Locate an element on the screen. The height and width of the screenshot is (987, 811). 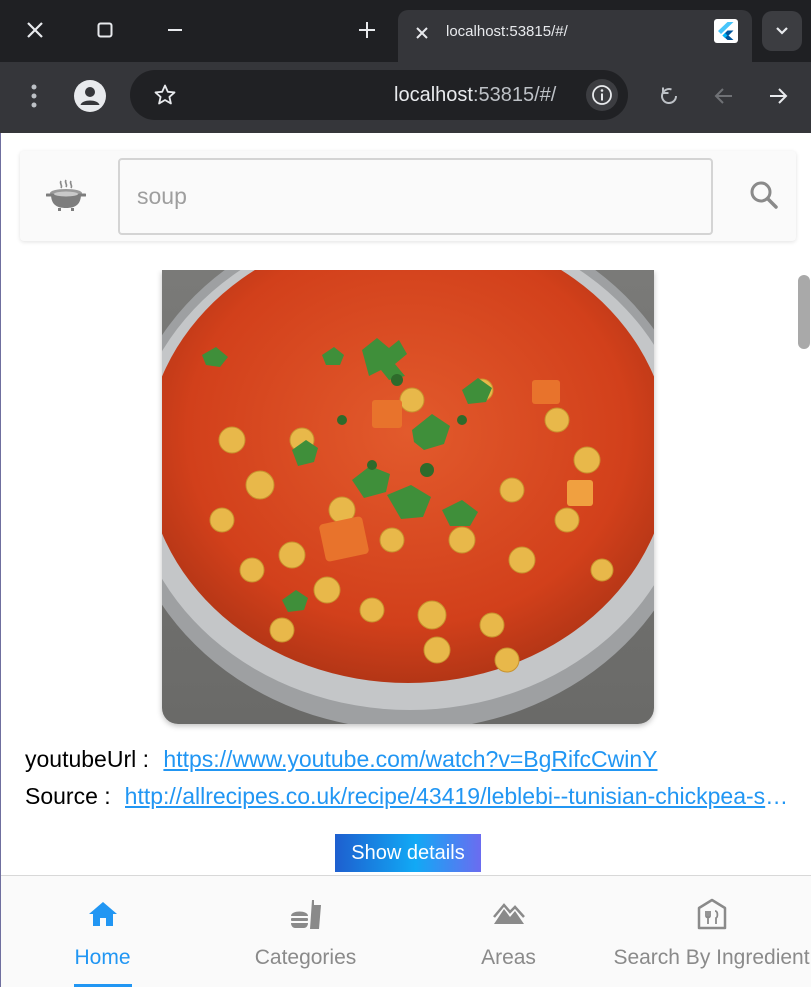
flutter-favicon-icon is located at coordinates (726, 31).